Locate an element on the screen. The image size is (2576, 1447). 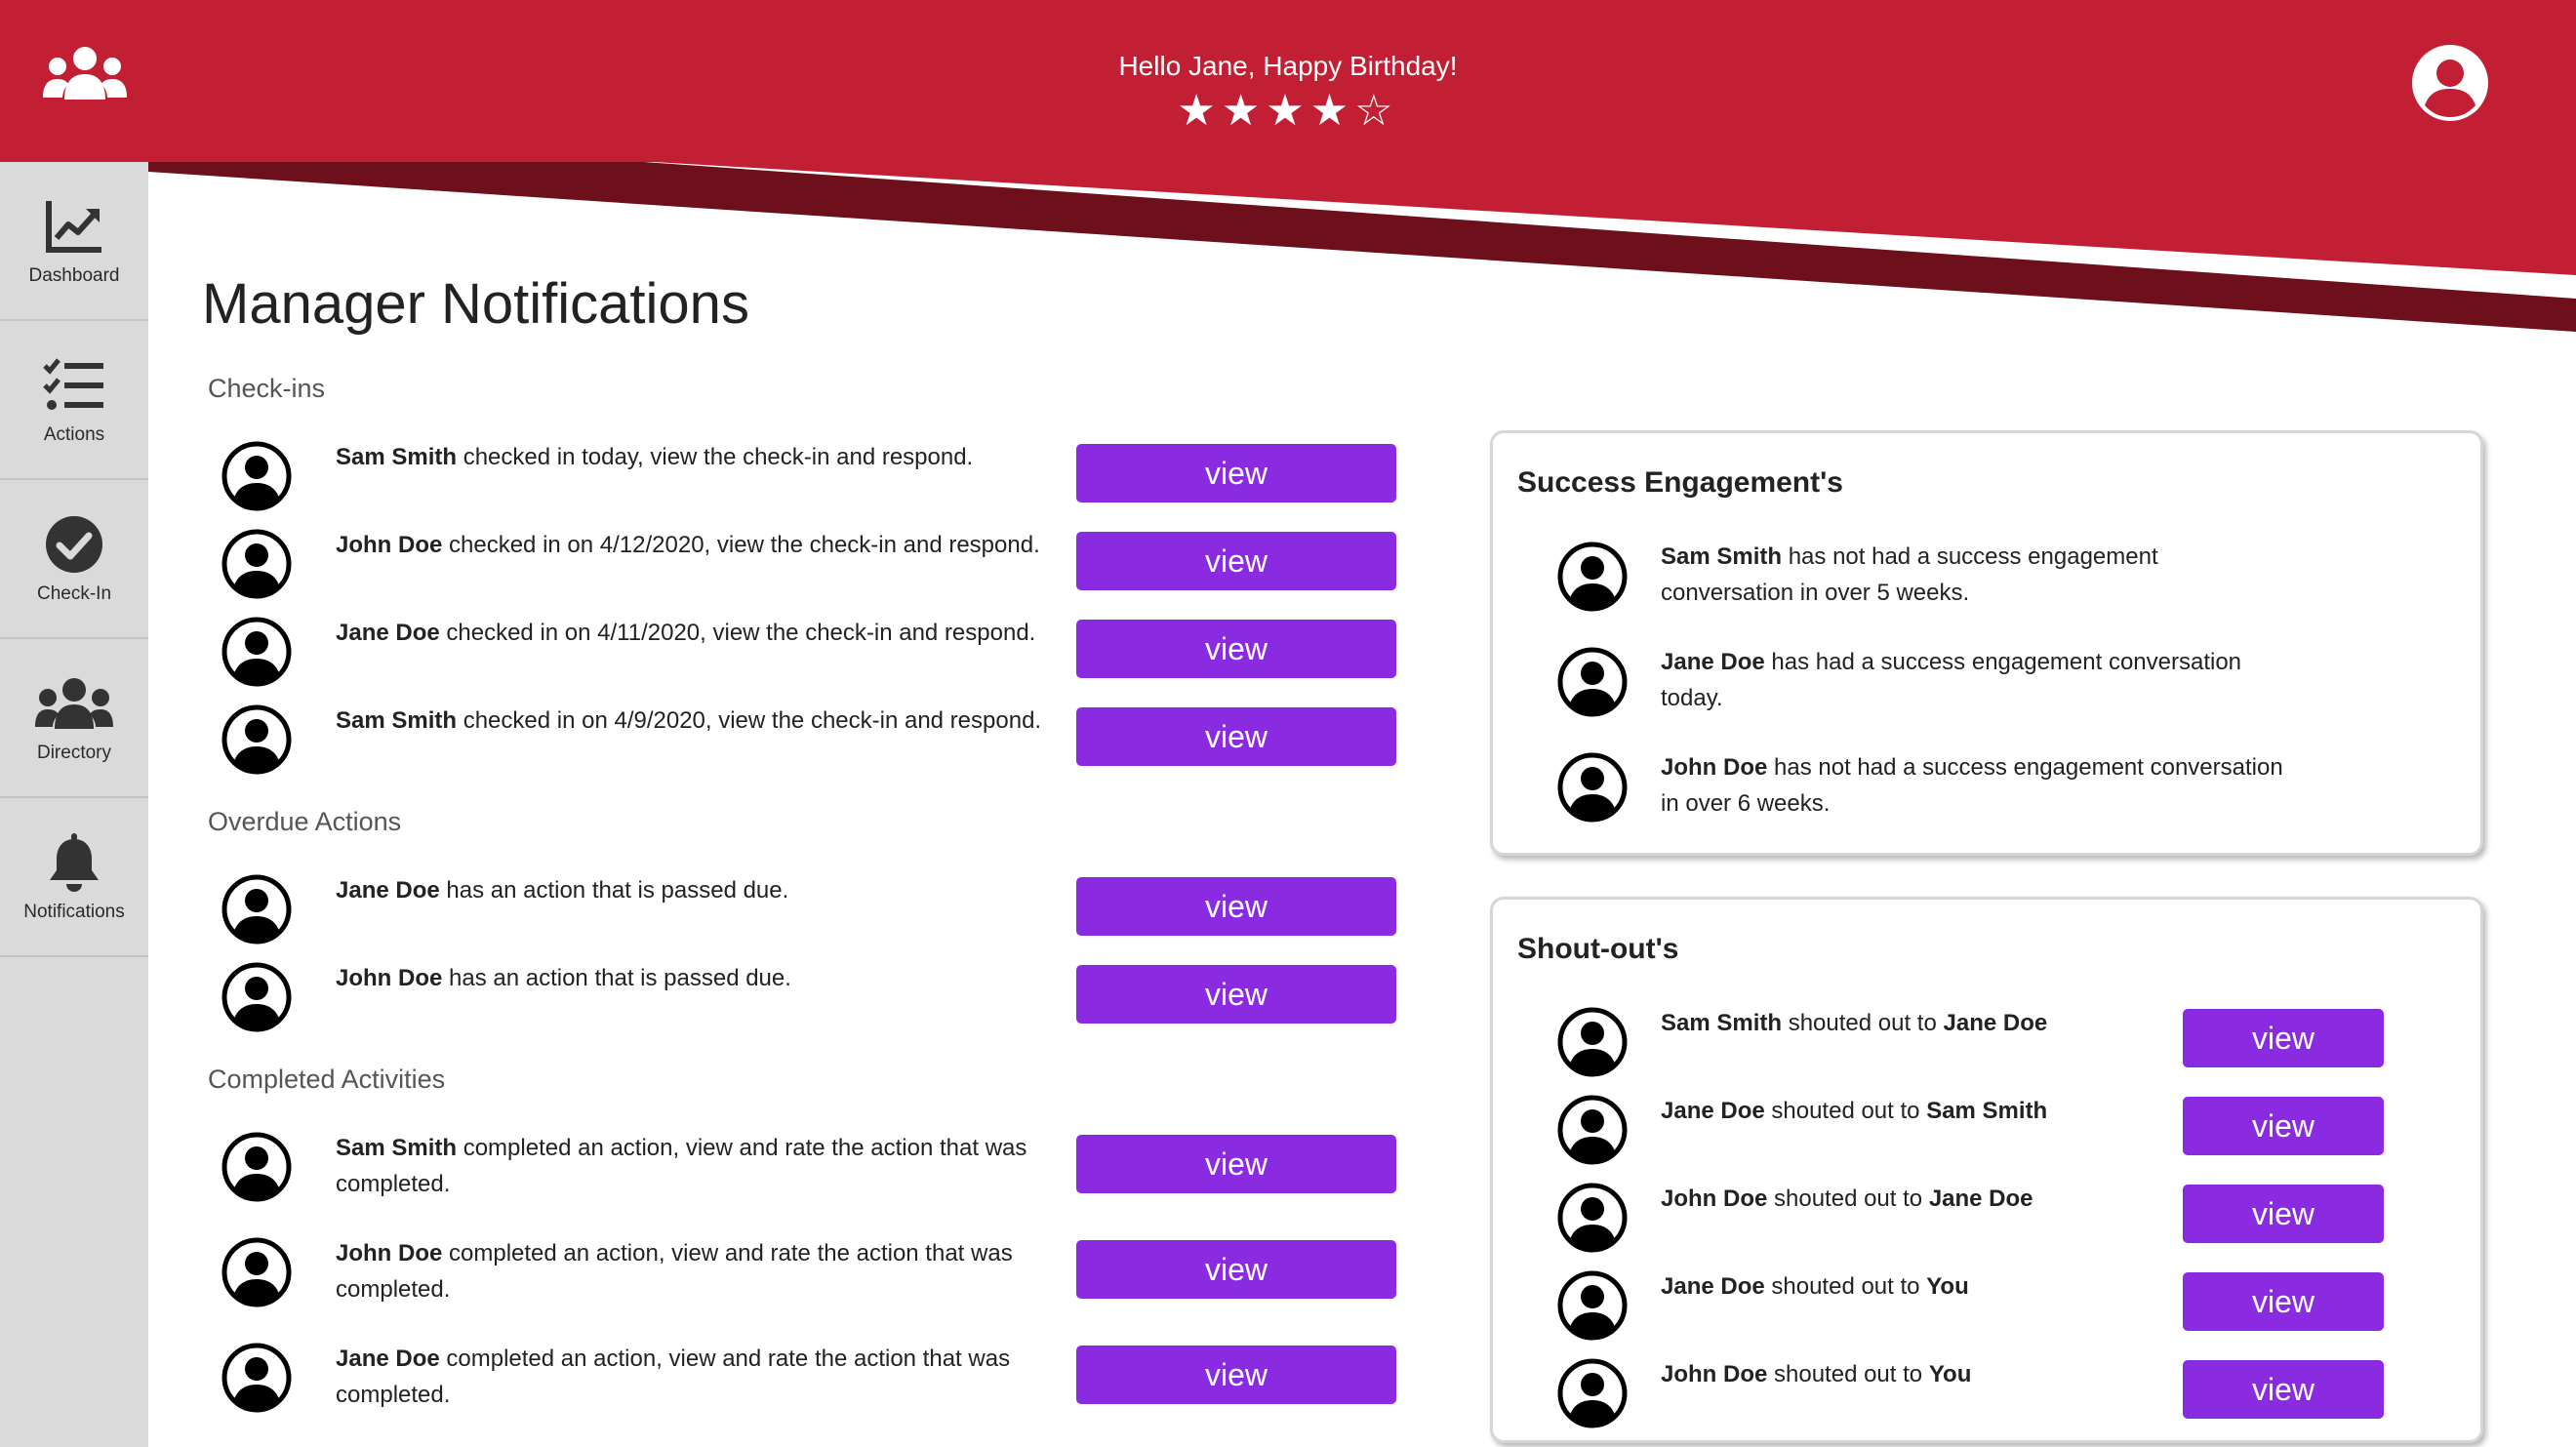
sidebar-item-actions: Actions is located at coordinates (74, 401).